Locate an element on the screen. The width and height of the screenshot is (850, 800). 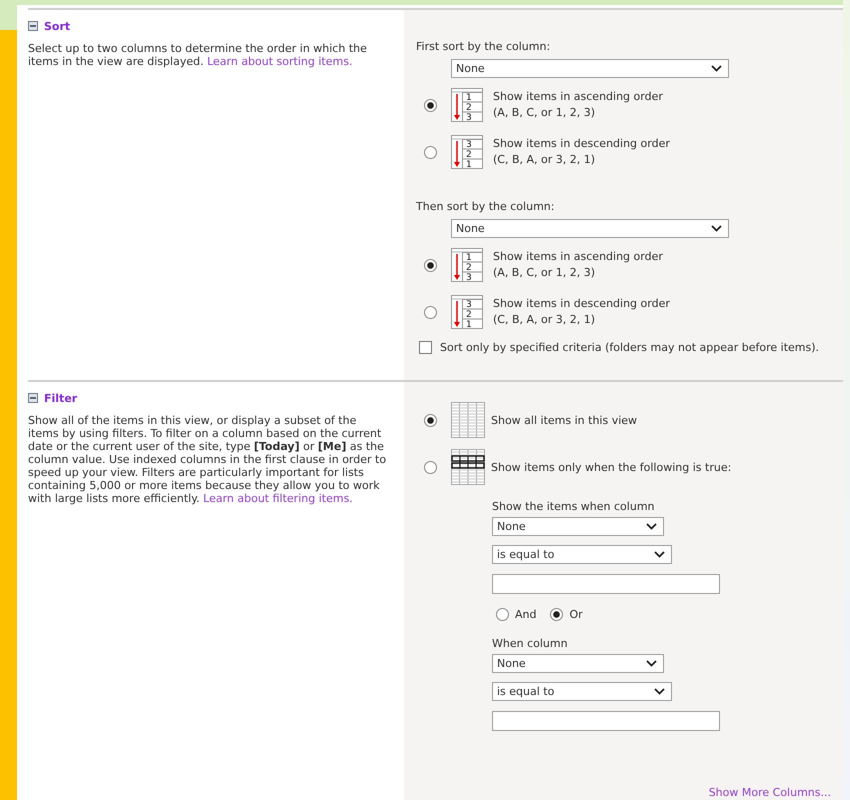
section-description: Select up to two columns to determine the order in which the items in the view are displayed. Learn about sorting items. is located at coordinates (198, 55).